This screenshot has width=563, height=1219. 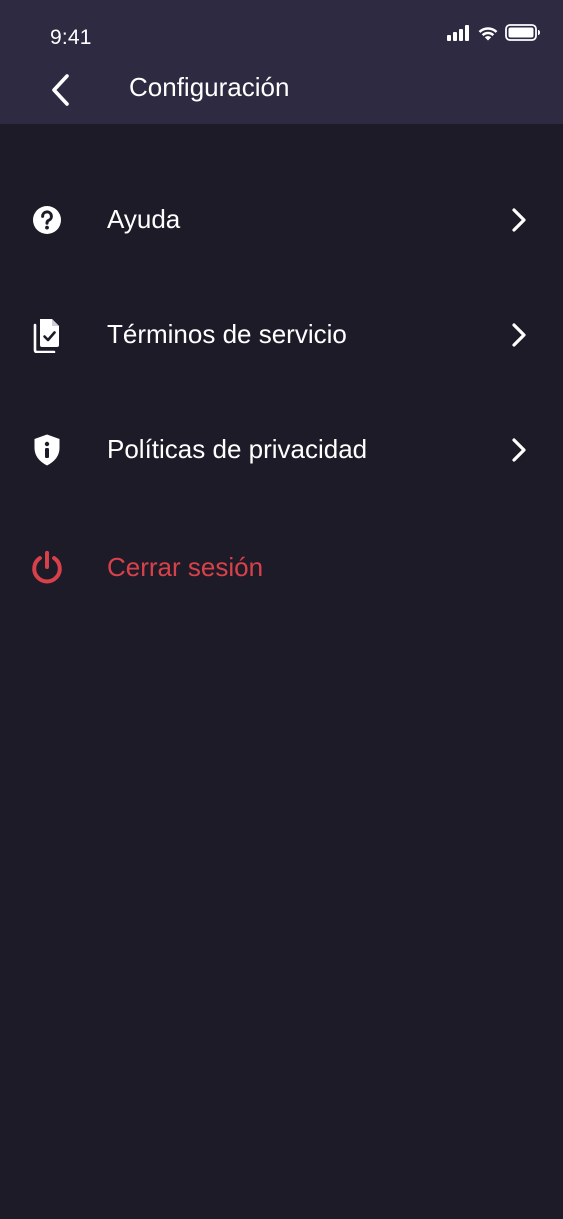 I want to click on chevron-left-icon, so click(x=60, y=92).